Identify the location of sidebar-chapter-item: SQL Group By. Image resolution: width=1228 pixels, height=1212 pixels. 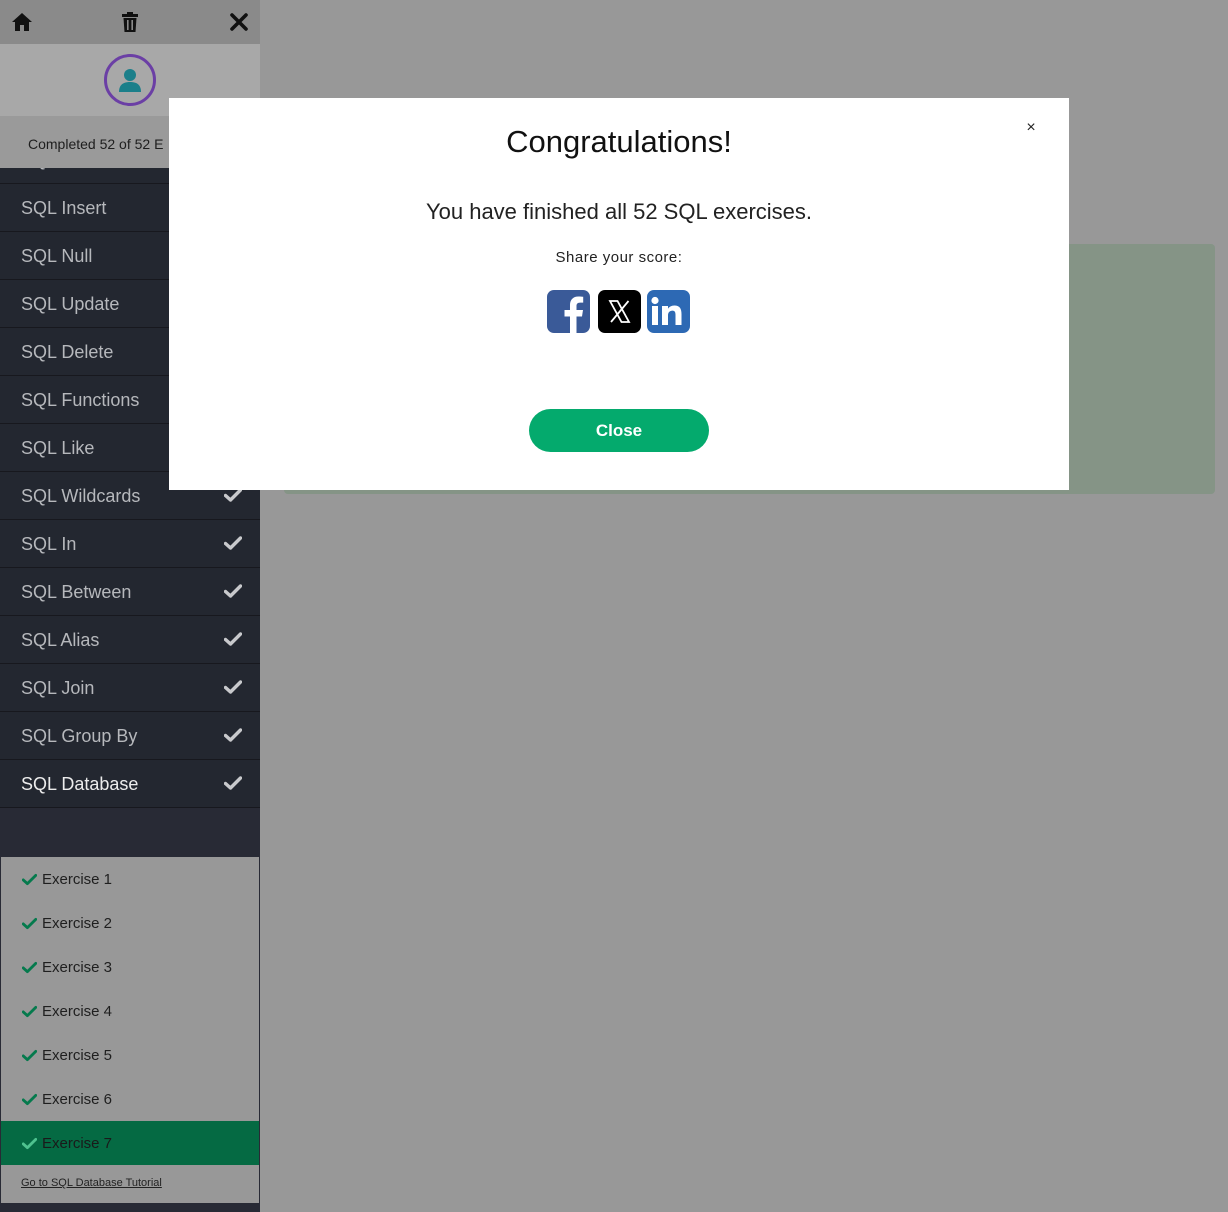
(130, 736).